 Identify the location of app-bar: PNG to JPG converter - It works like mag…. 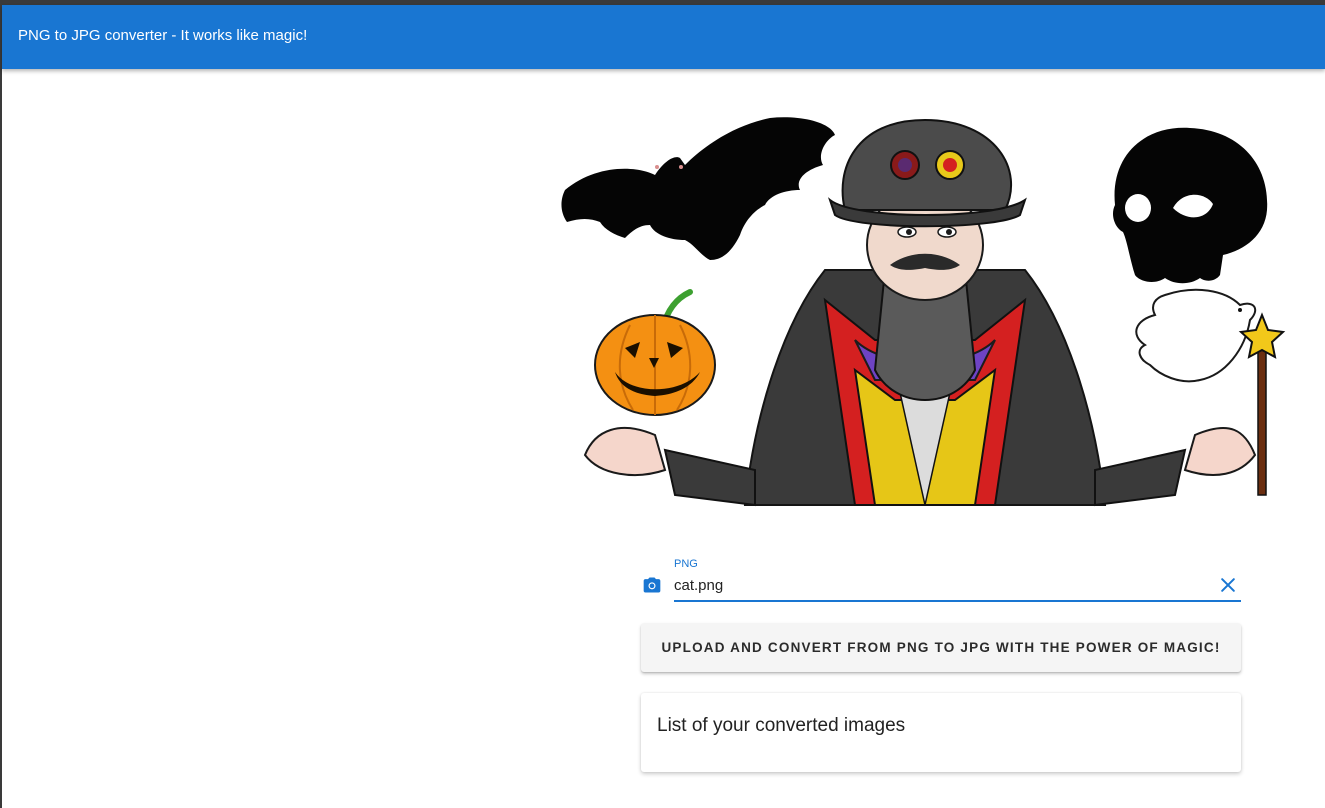
(663, 37).